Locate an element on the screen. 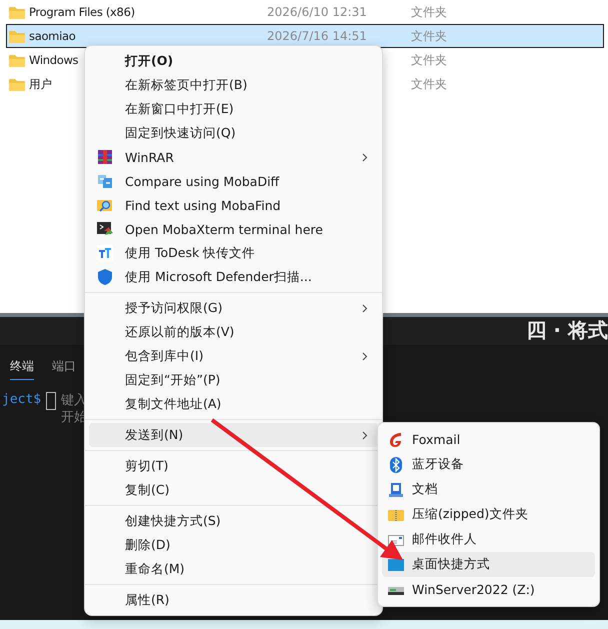 Image resolution: width=608 pixels, height=629 pixels. file-name: saomiao is located at coordinates (52, 36).